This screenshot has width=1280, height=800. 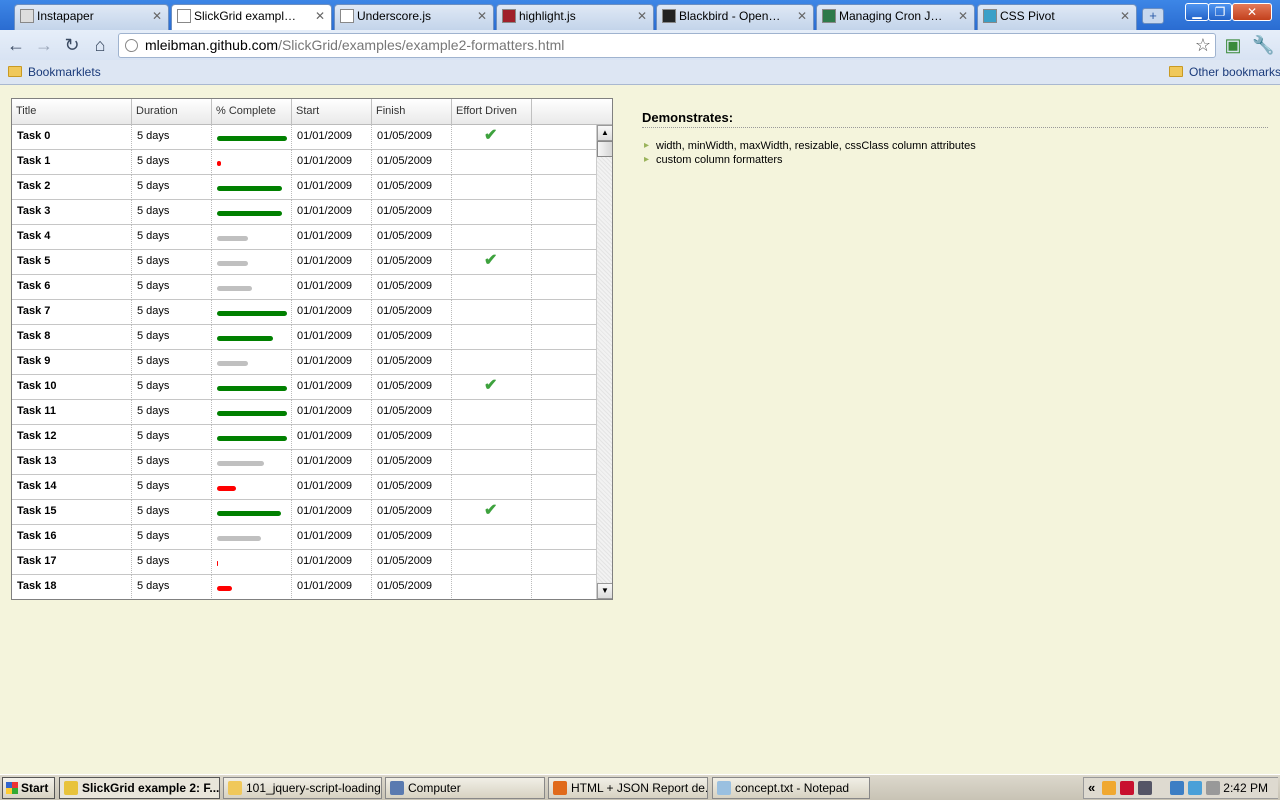 What do you see at coordinates (1127, 788) in the screenshot?
I see `mcafee-icon` at bounding box center [1127, 788].